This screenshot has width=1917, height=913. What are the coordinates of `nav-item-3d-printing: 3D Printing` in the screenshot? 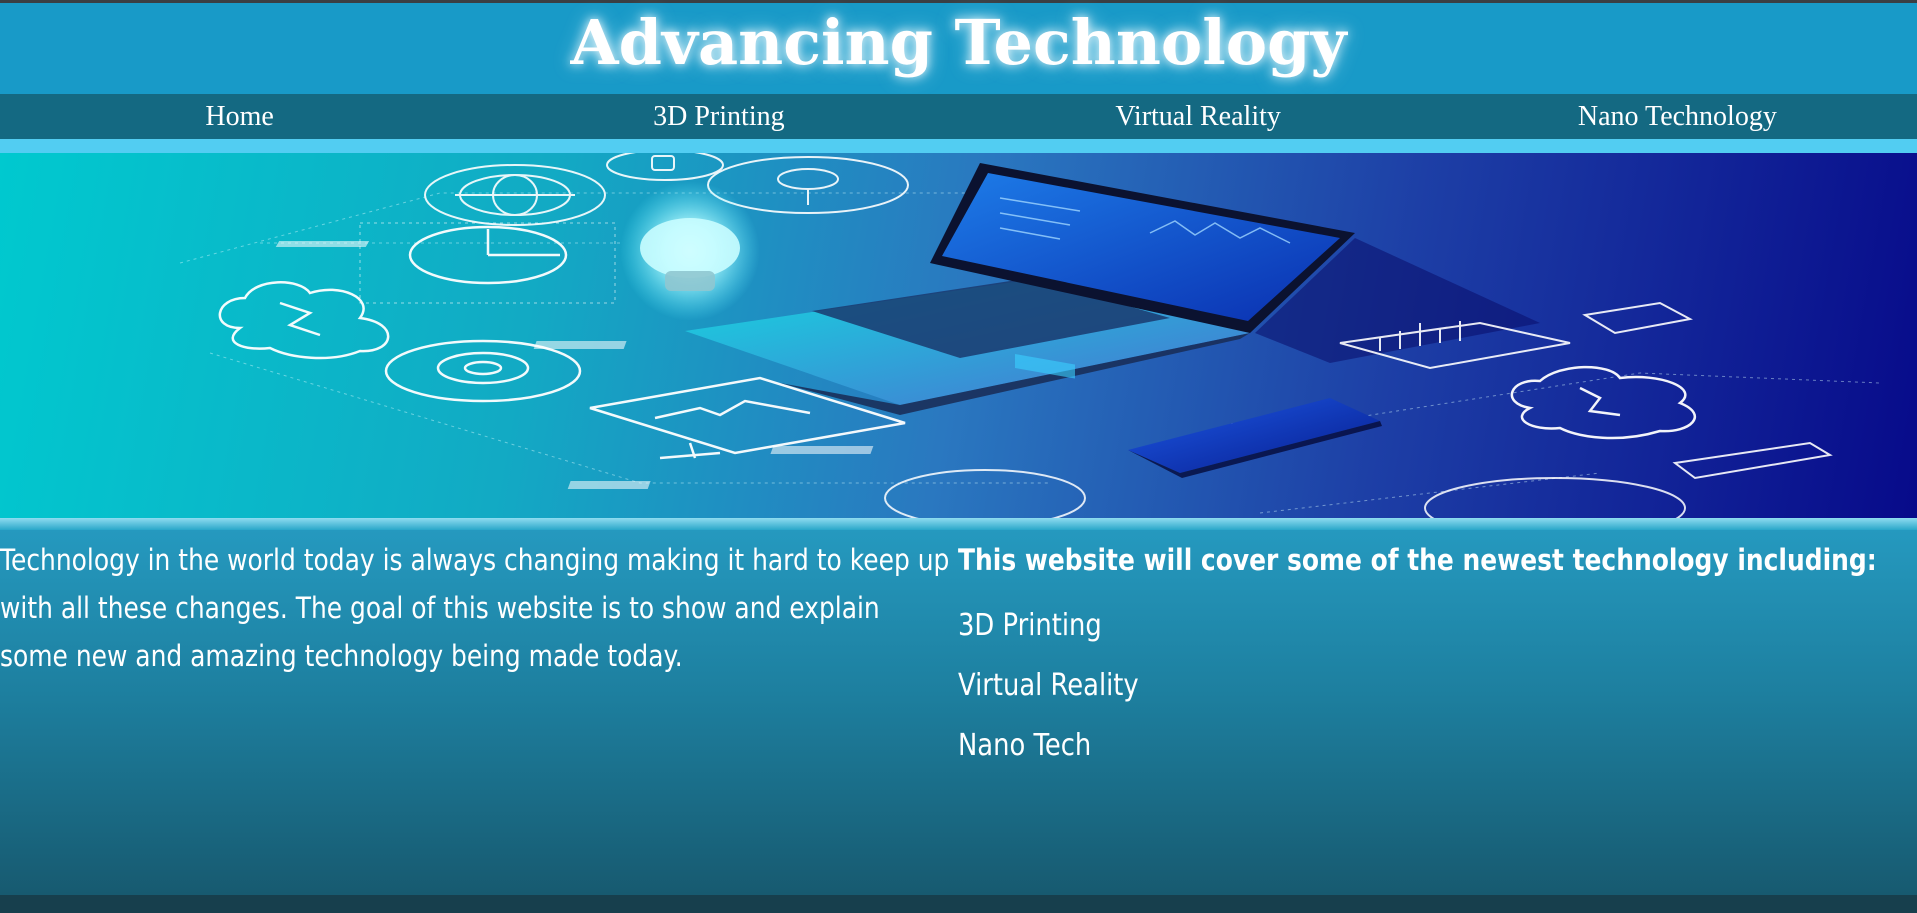 It's located at (718, 116).